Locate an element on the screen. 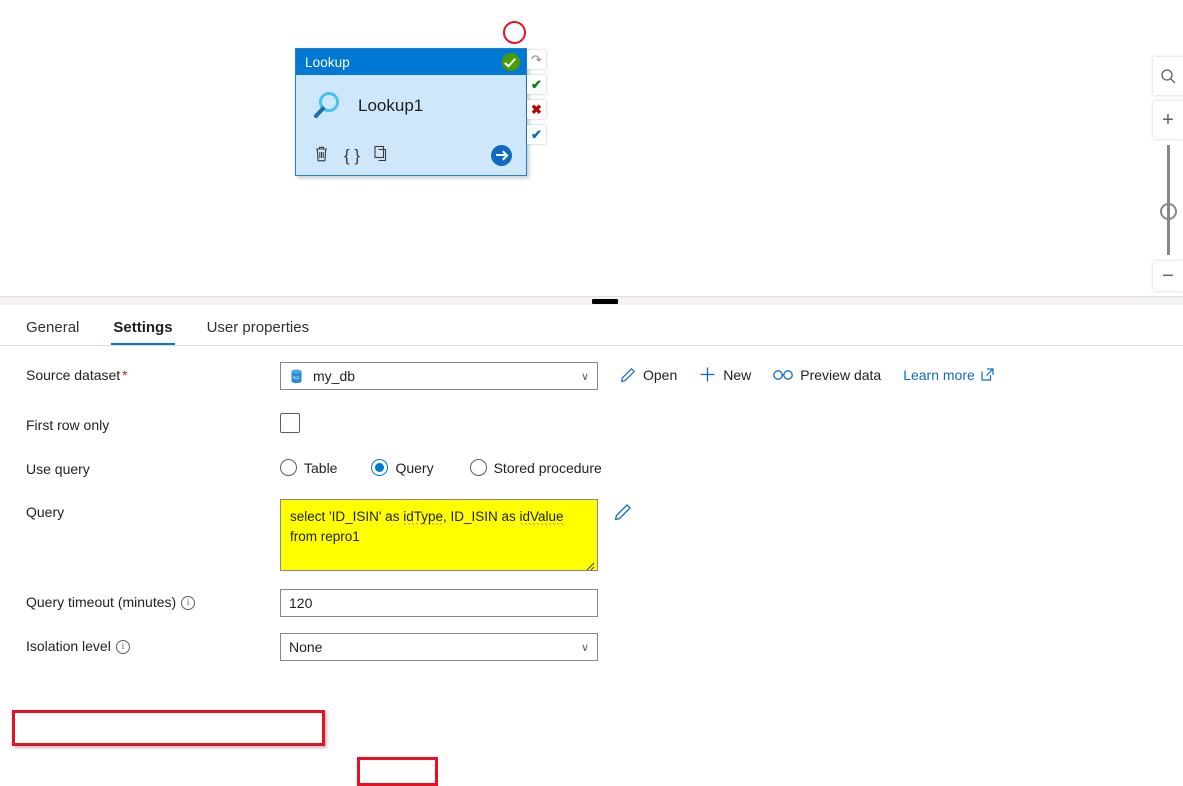  red-circle-annotation is located at coordinates (514, 32).